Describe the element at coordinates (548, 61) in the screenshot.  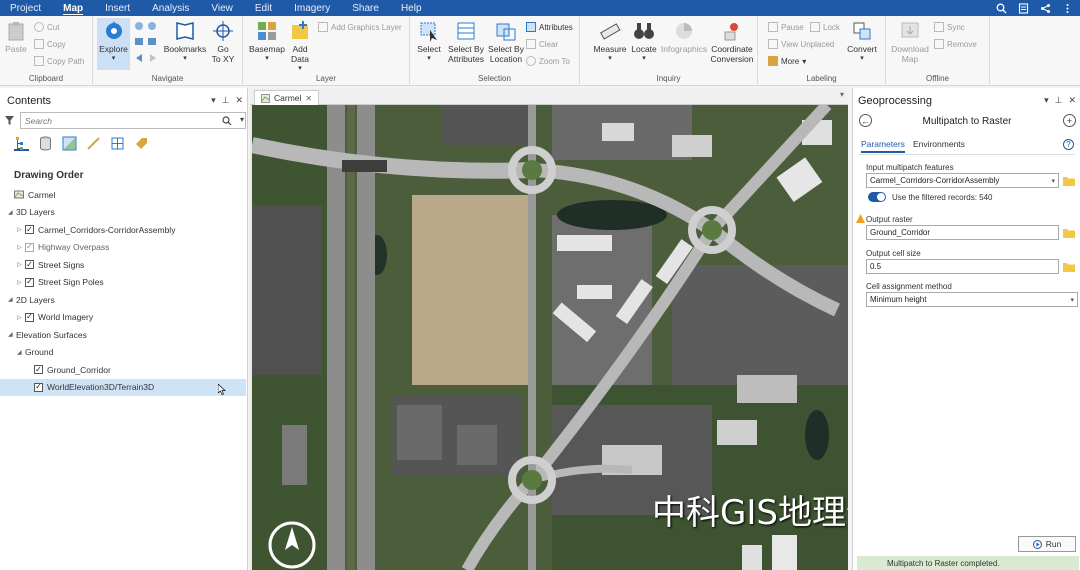
I see `zoom-to-selection-button: Zoom To` at that location.